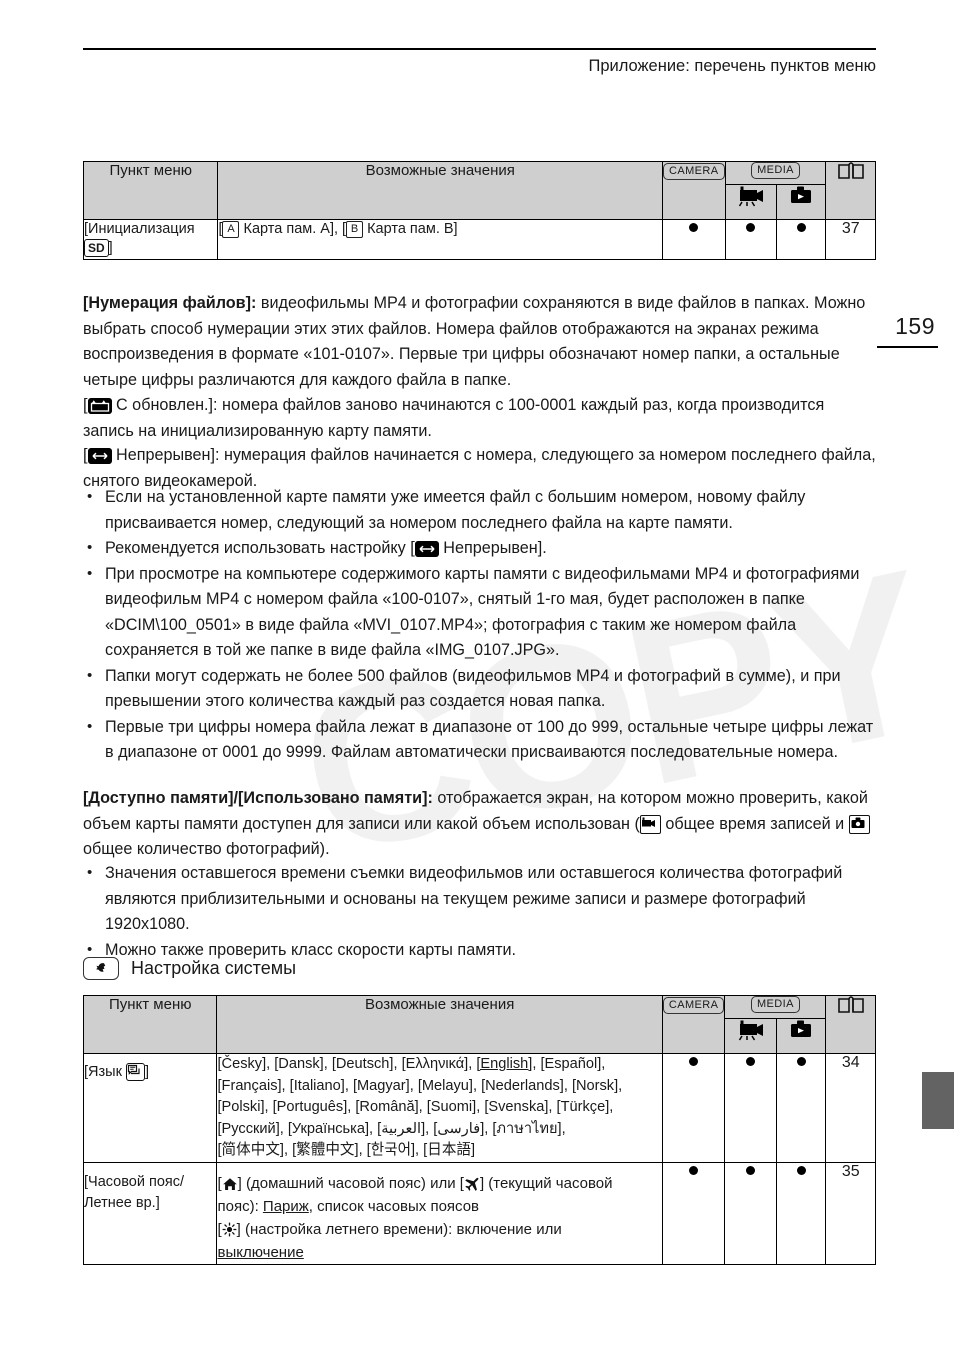 The image size is (954, 1352). I want to click on section-heading-system-setup: Настройка системы, so click(189, 968).